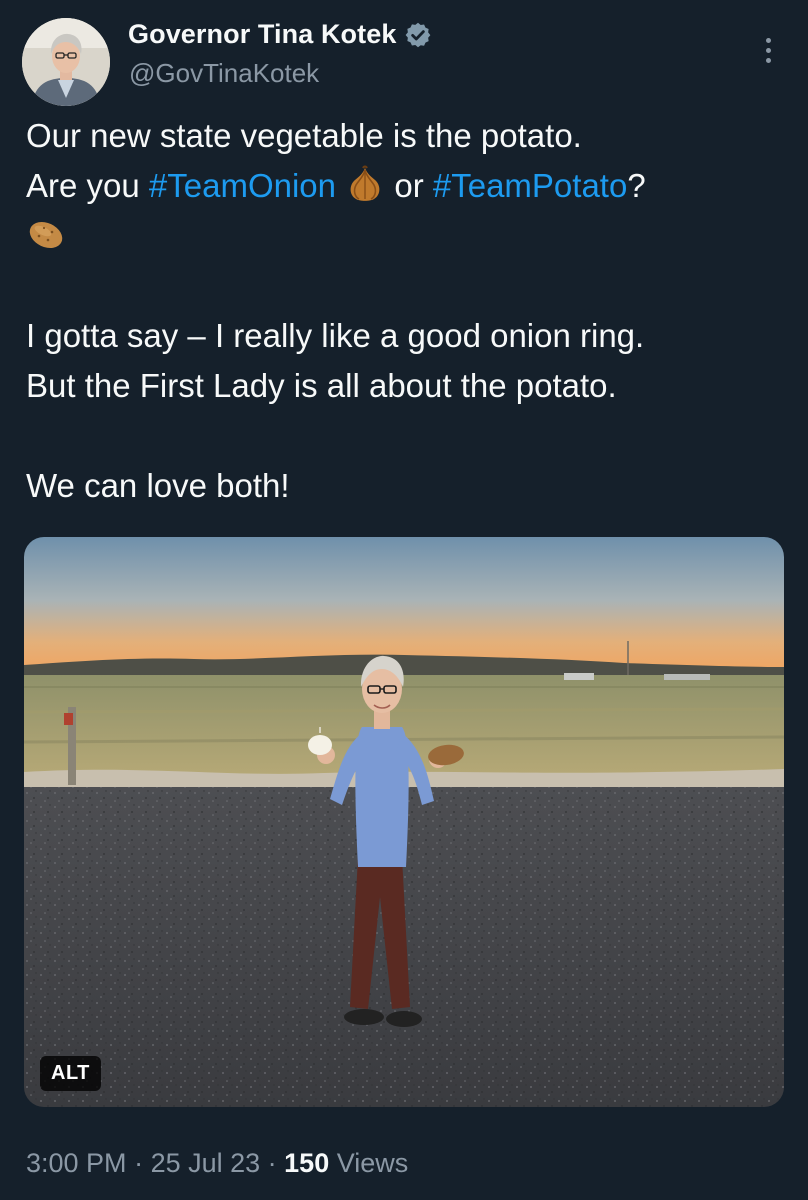 The image size is (808, 1200). I want to click on author-name-row: Governor Tina Kotek, so click(280, 34).